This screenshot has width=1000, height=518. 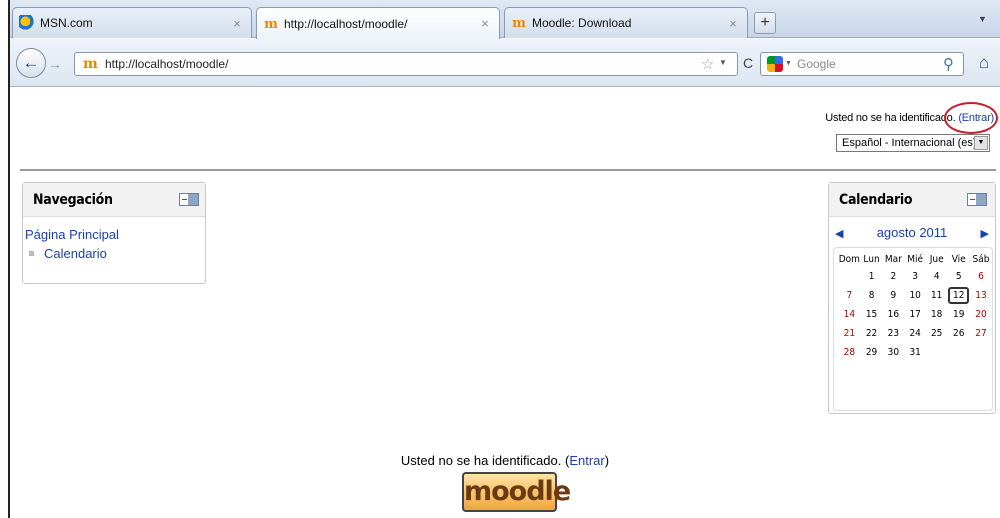 I want to click on calendar-day: 25, so click(x=936, y=333).